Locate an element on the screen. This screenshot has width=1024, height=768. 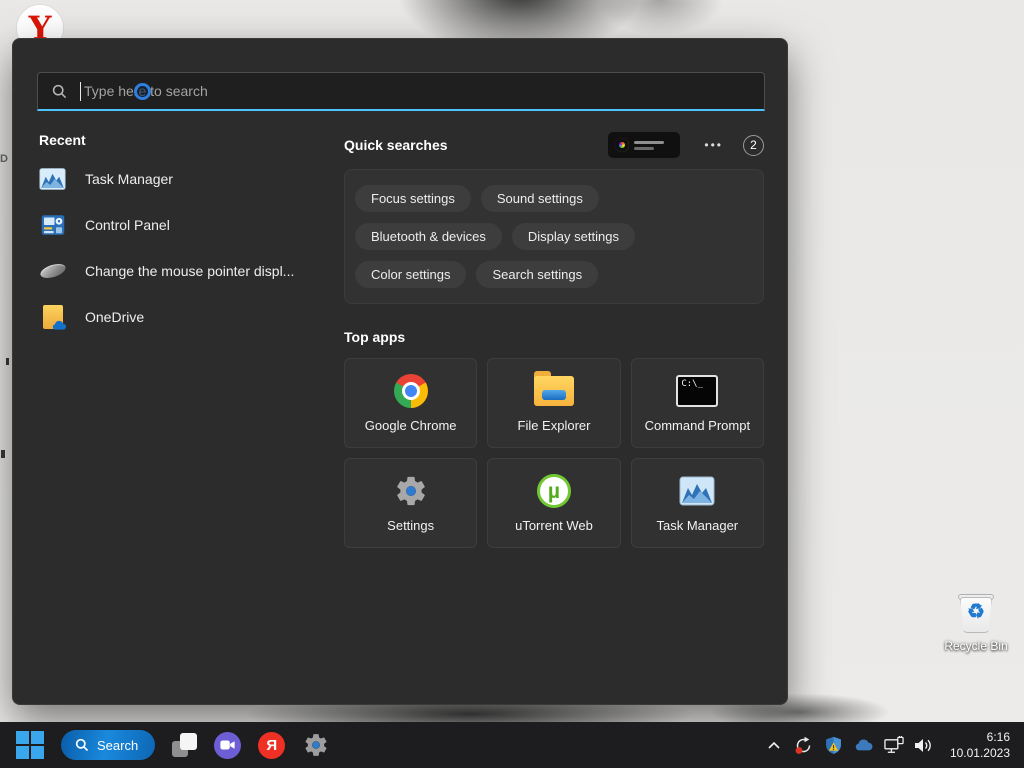
app-label: Command Prompt is located at coordinates (697, 425).